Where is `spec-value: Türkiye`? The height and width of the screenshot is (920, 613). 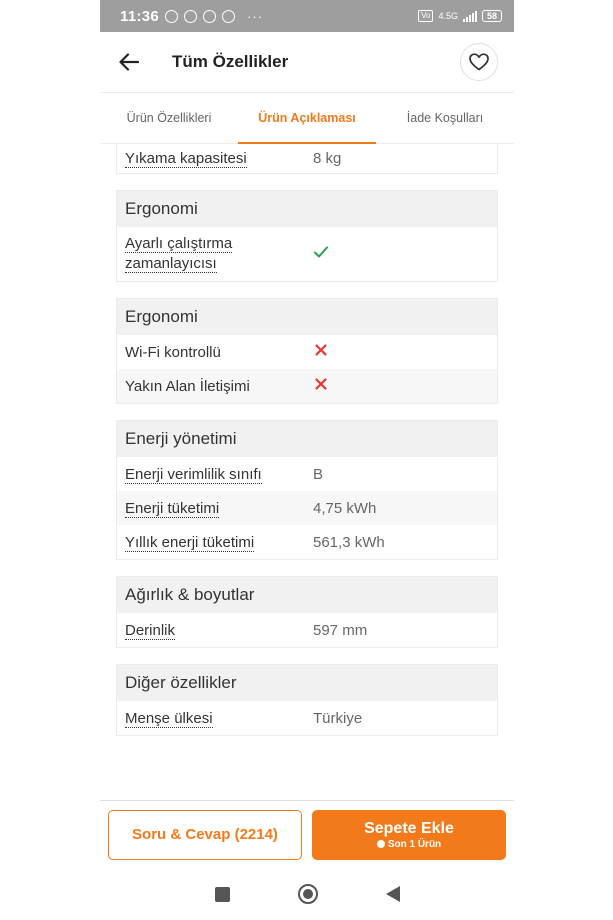 spec-value: Türkiye is located at coordinates (338, 718).